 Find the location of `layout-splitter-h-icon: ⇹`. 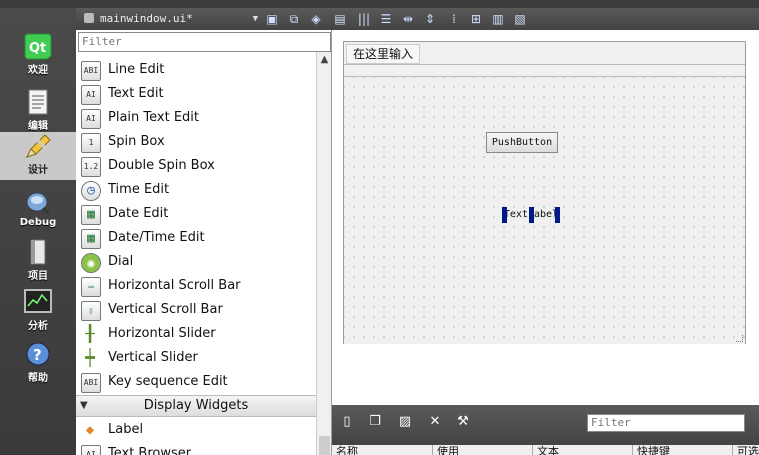

layout-splitter-h-icon: ⇹ is located at coordinates (408, 19).